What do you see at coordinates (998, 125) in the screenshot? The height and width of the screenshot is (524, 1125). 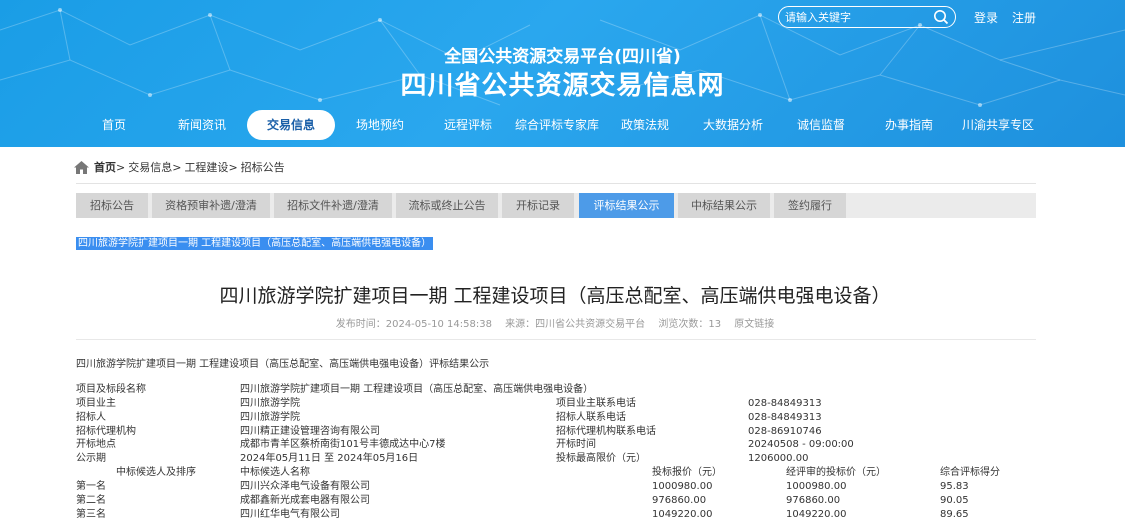 I see `nav-item-chuanyu-share: 川渝共享专区` at bounding box center [998, 125].